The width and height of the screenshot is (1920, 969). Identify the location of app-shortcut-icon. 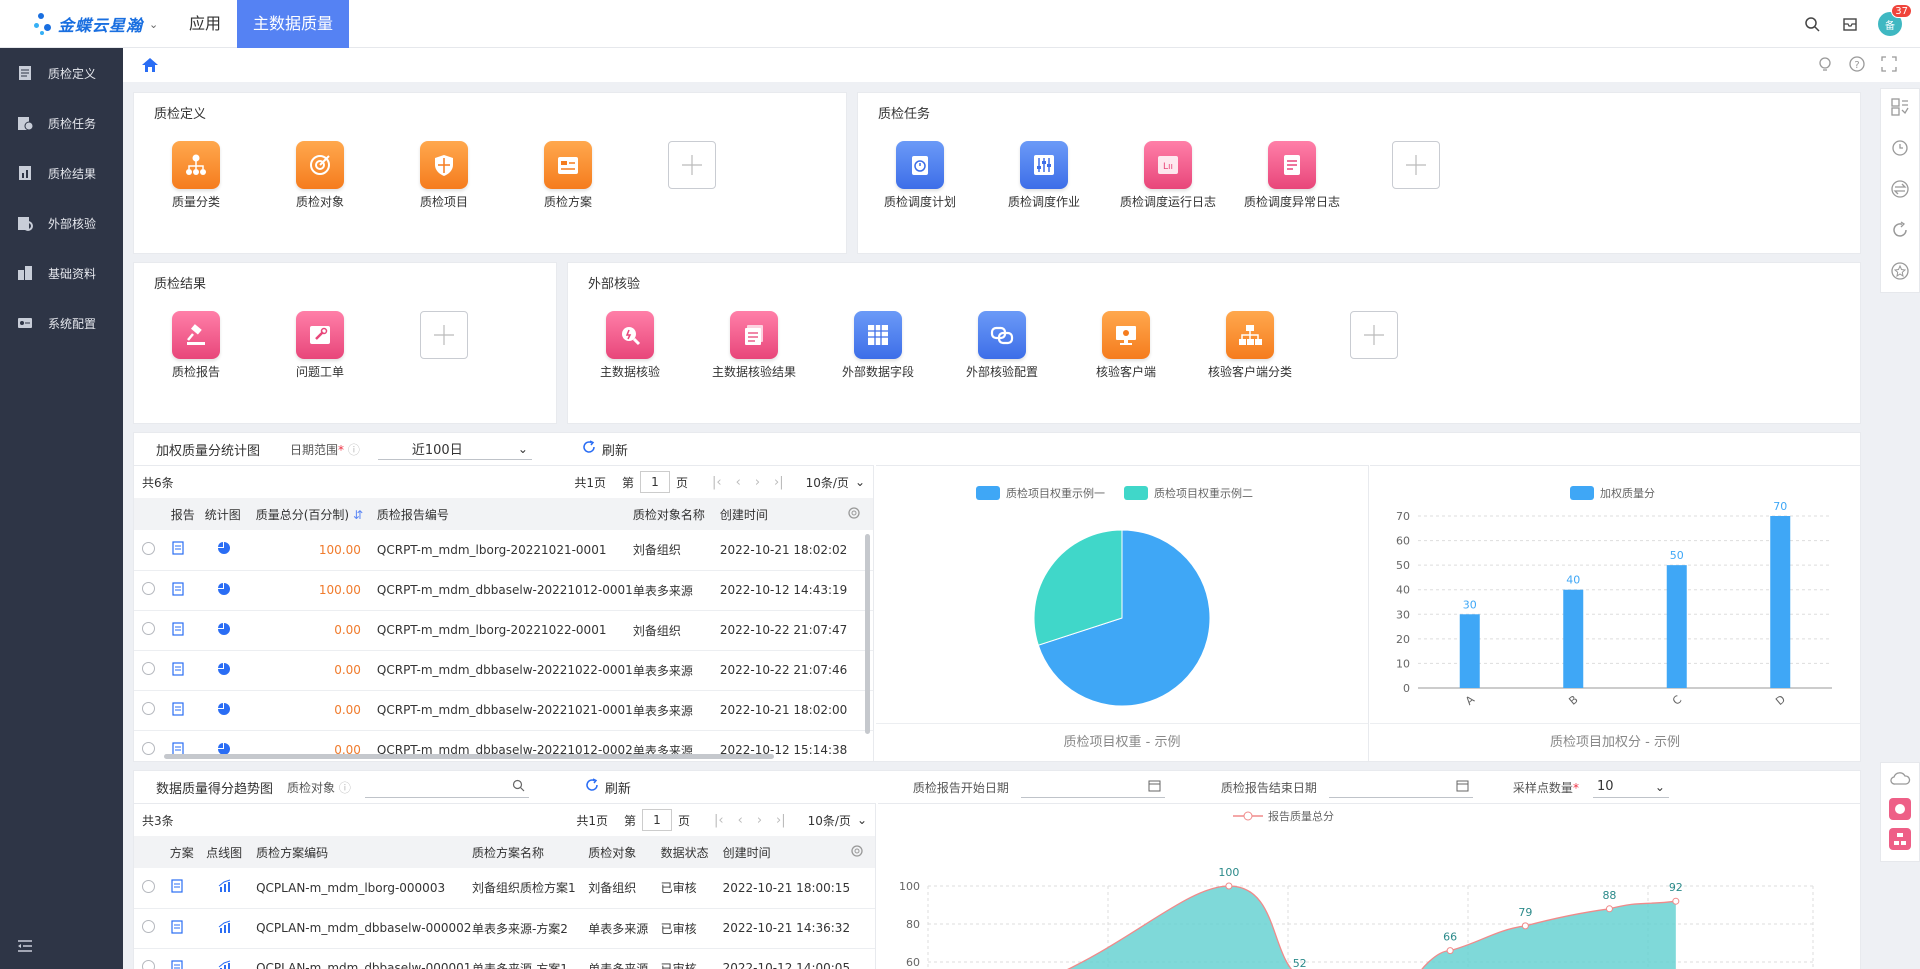
(1900, 809).